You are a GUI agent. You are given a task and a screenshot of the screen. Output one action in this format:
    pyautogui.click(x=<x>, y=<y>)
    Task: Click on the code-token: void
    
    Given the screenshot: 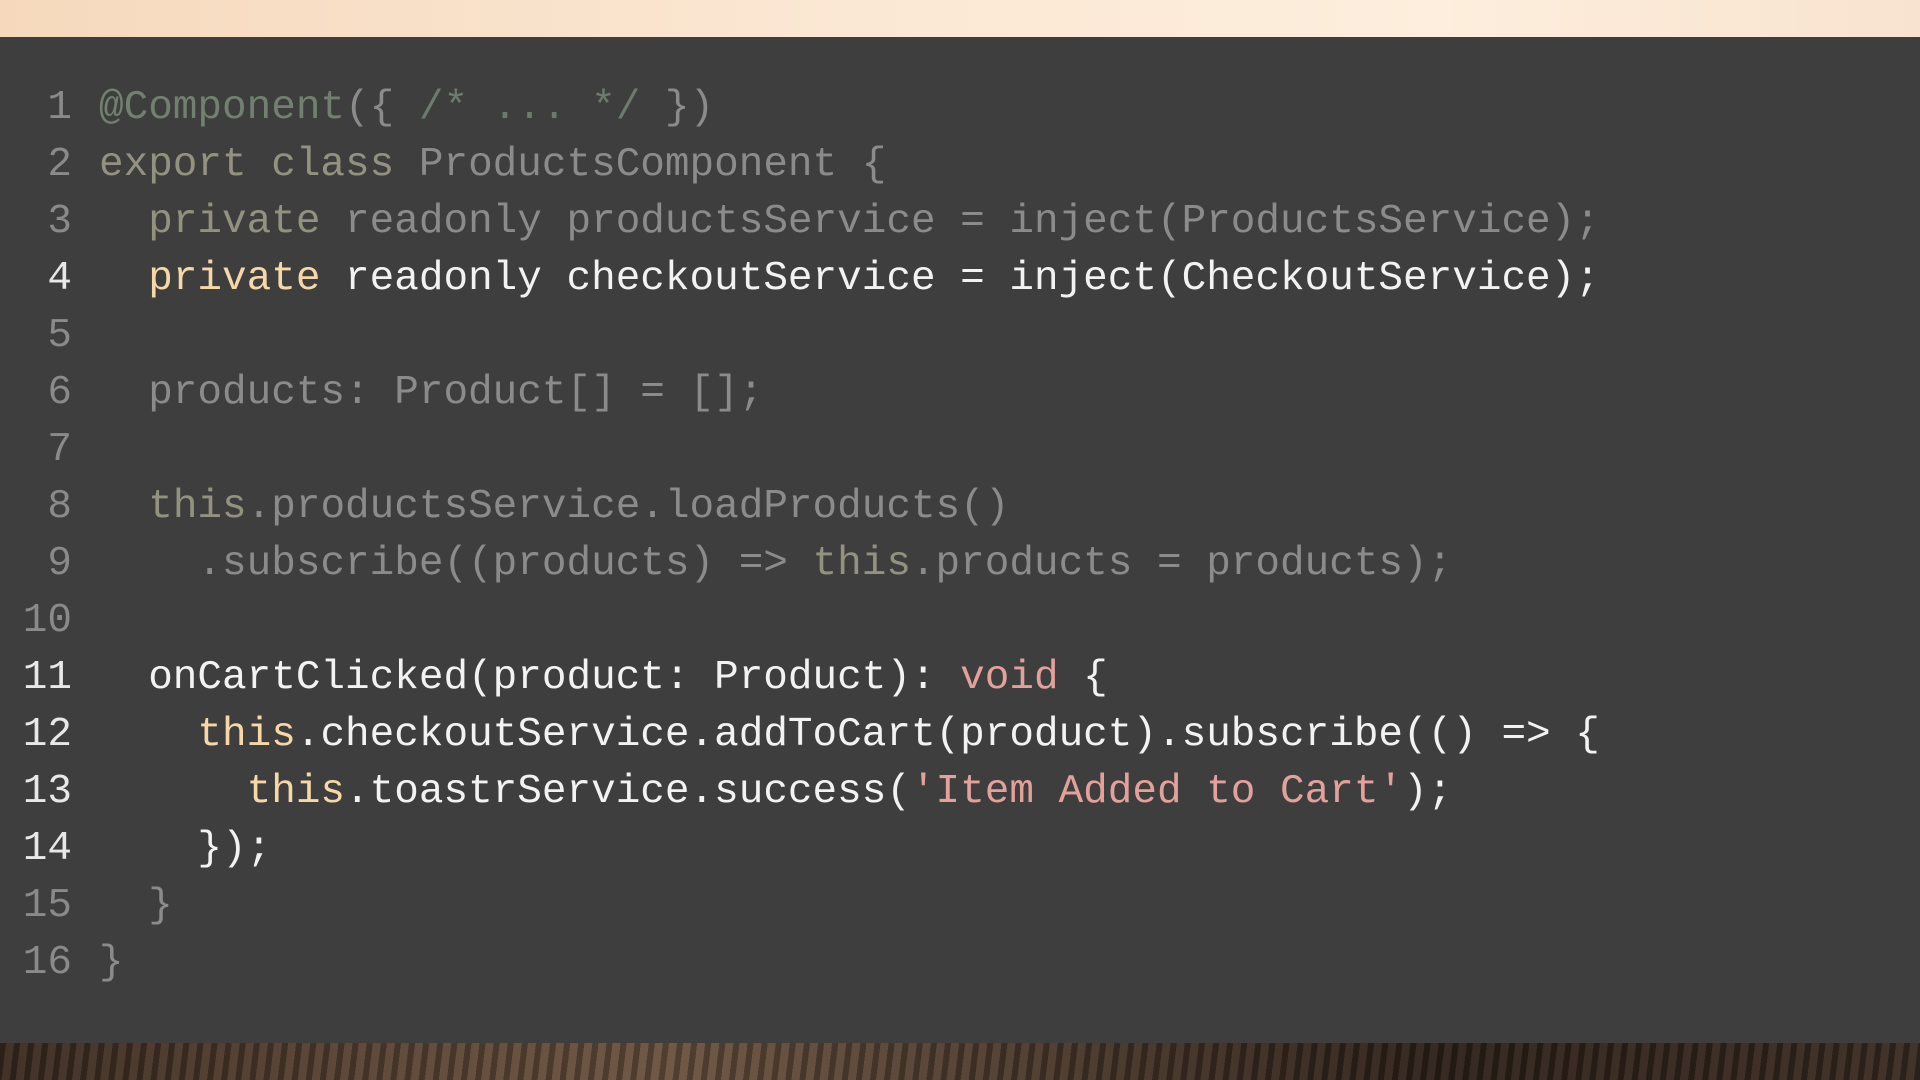 What is the action you would take?
    pyautogui.click(x=1009, y=678)
    